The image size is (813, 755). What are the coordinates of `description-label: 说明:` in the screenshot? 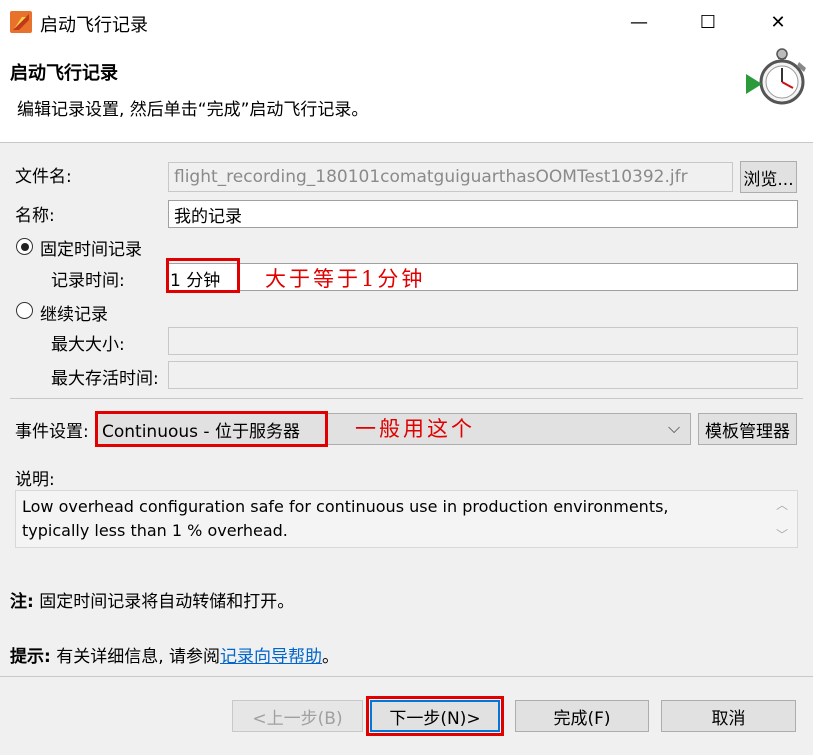 It's located at (35, 480).